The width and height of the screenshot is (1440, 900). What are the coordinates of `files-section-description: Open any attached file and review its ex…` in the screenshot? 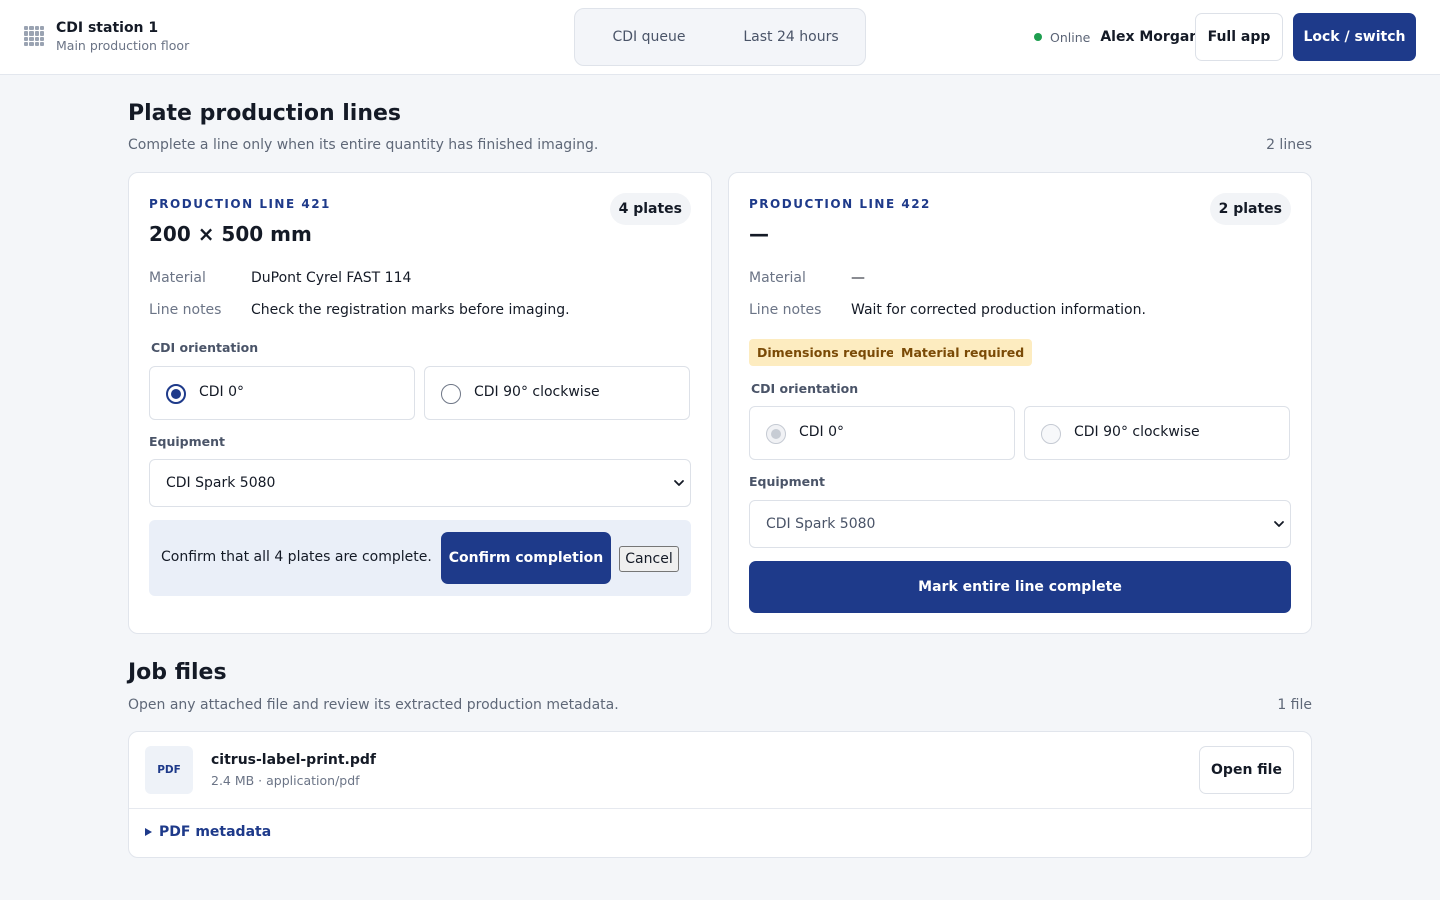 It's located at (373, 705).